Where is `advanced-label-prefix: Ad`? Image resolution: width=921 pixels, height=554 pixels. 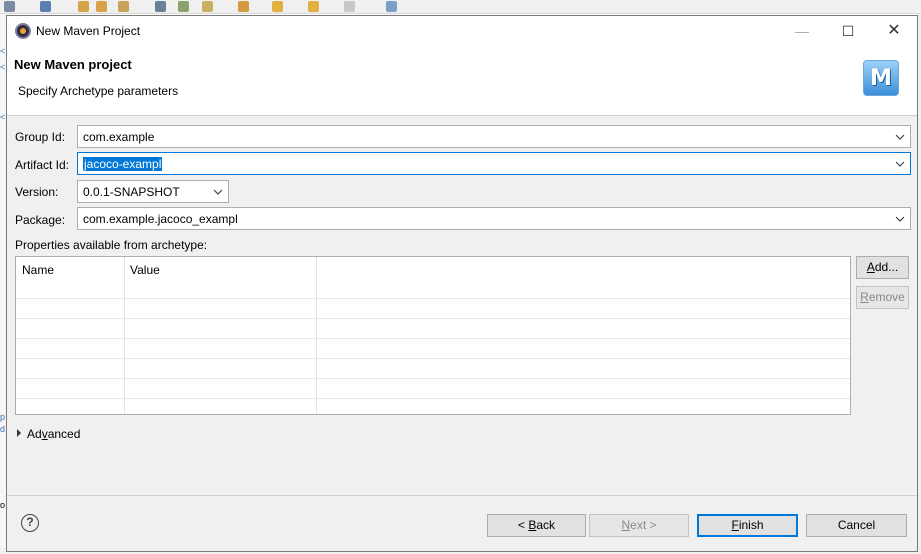 advanced-label-prefix: Ad is located at coordinates (34, 434).